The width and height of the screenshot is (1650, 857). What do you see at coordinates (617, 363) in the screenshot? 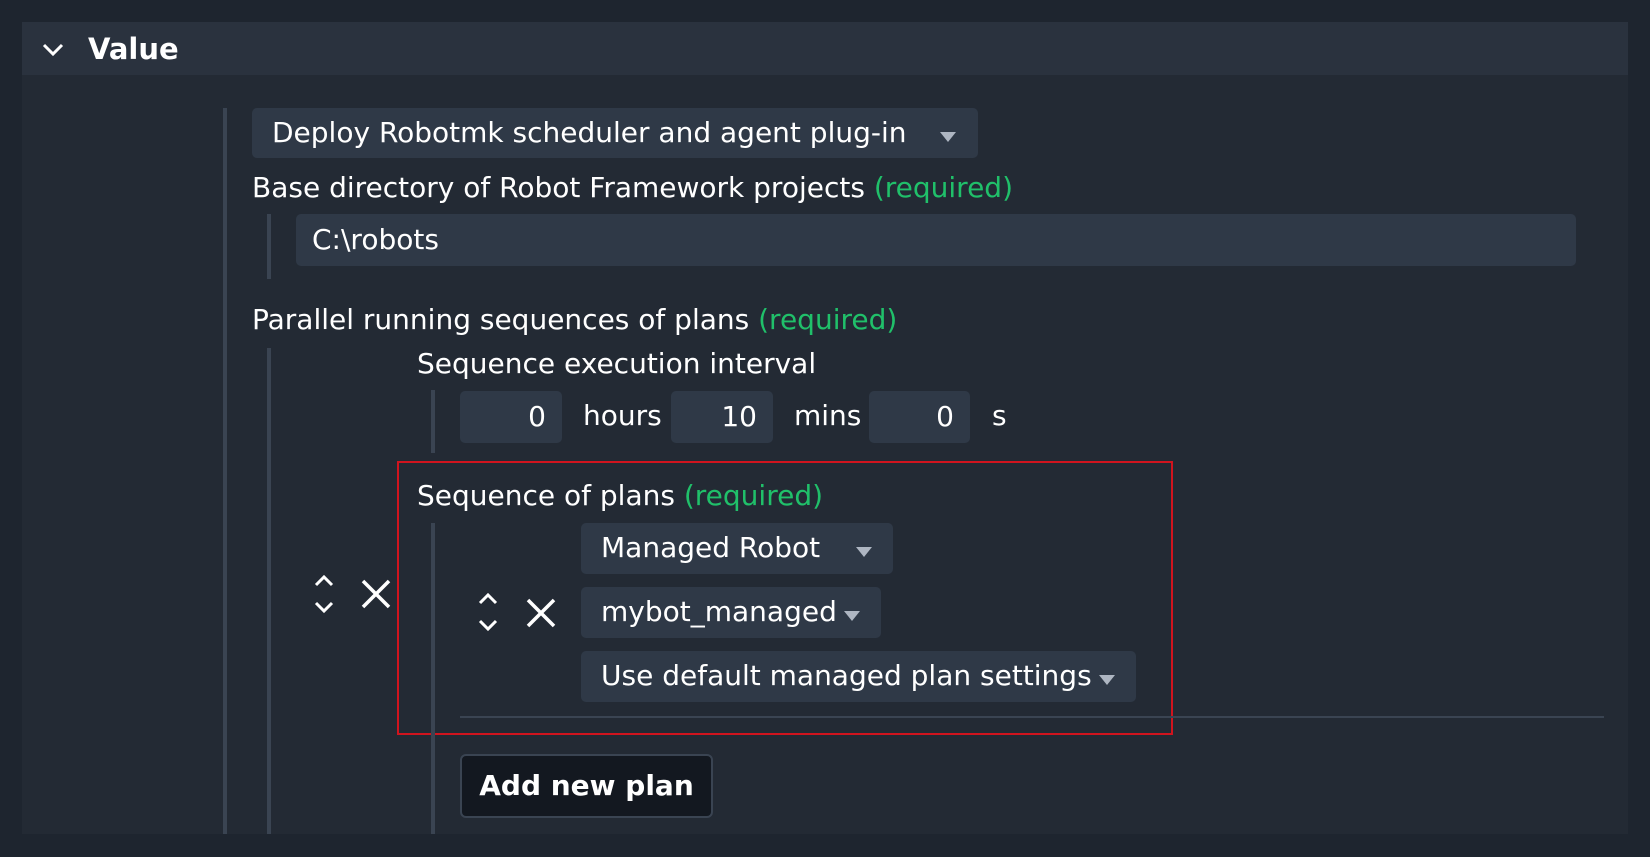
I see `interval-label: Sequence execution interval` at bounding box center [617, 363].